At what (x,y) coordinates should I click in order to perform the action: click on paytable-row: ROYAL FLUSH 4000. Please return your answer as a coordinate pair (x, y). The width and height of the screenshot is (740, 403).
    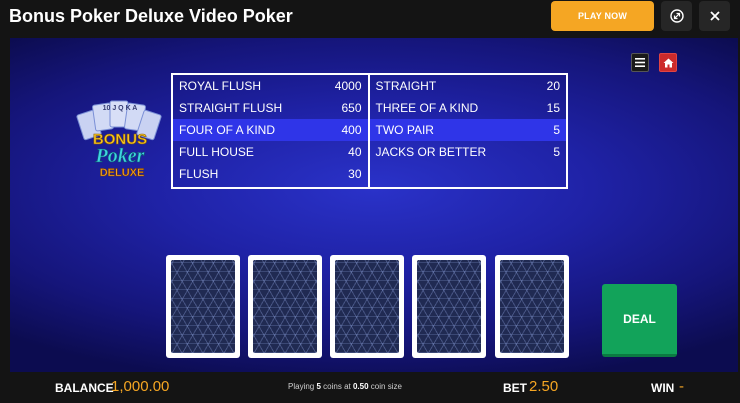
    Looking at the image, I should click on (270, 86).